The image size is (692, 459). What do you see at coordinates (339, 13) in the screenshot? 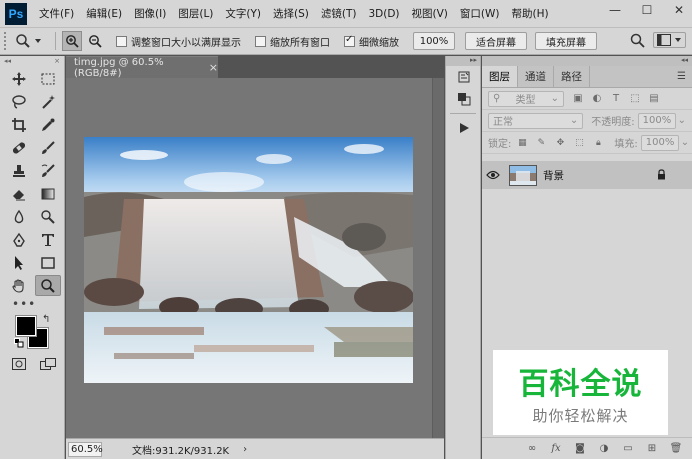
I see `menu-filter: 滤镜(T)` at bounding box center [339, 13].